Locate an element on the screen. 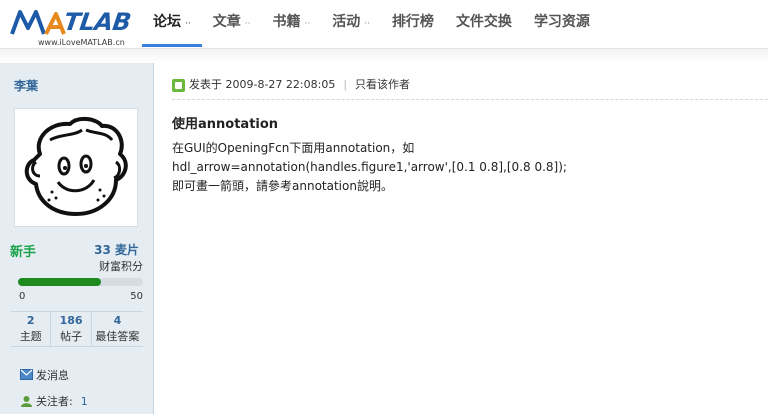  stat-label: 主题 is located at coordinates (30, 336).